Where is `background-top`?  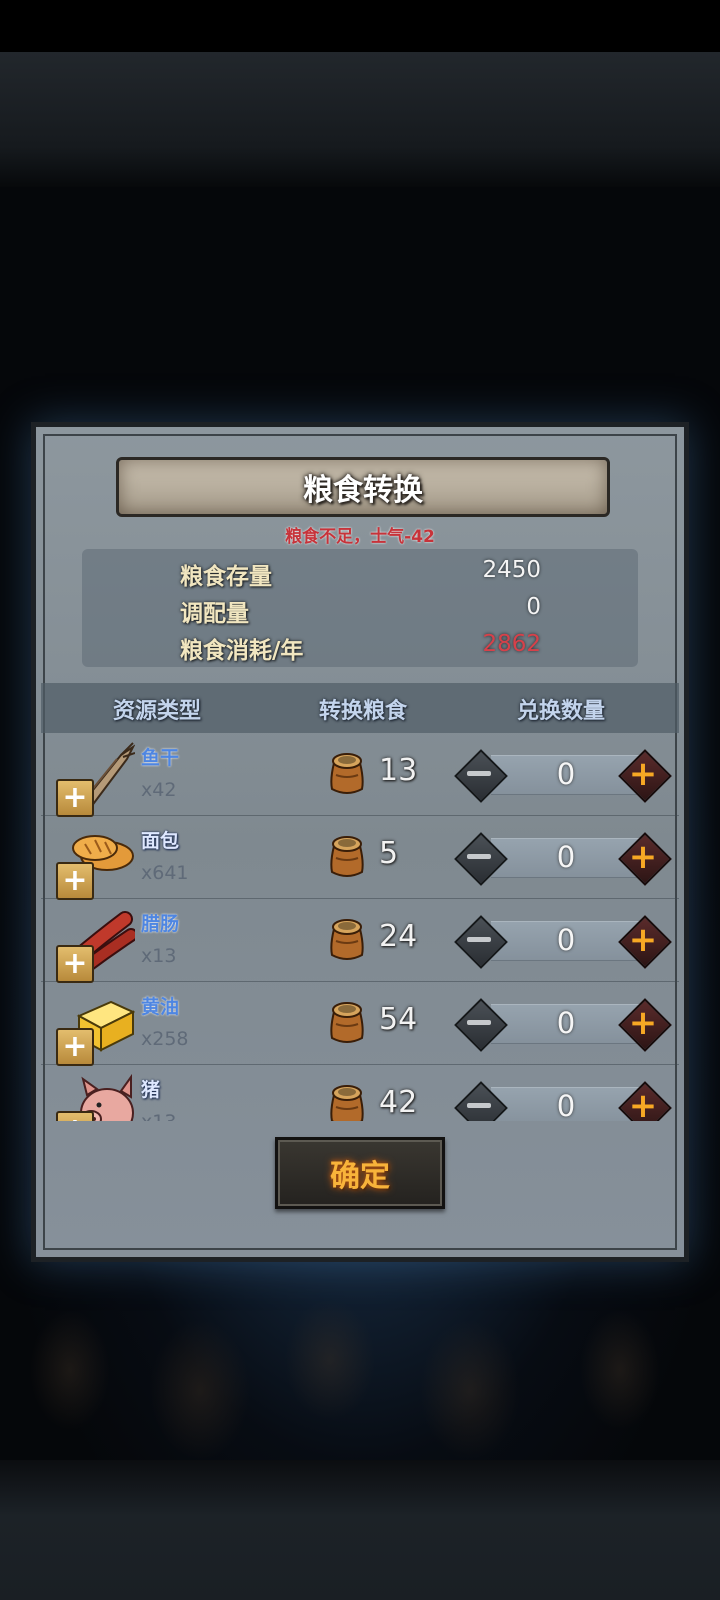
background-top is located at coordinates (360, 119).